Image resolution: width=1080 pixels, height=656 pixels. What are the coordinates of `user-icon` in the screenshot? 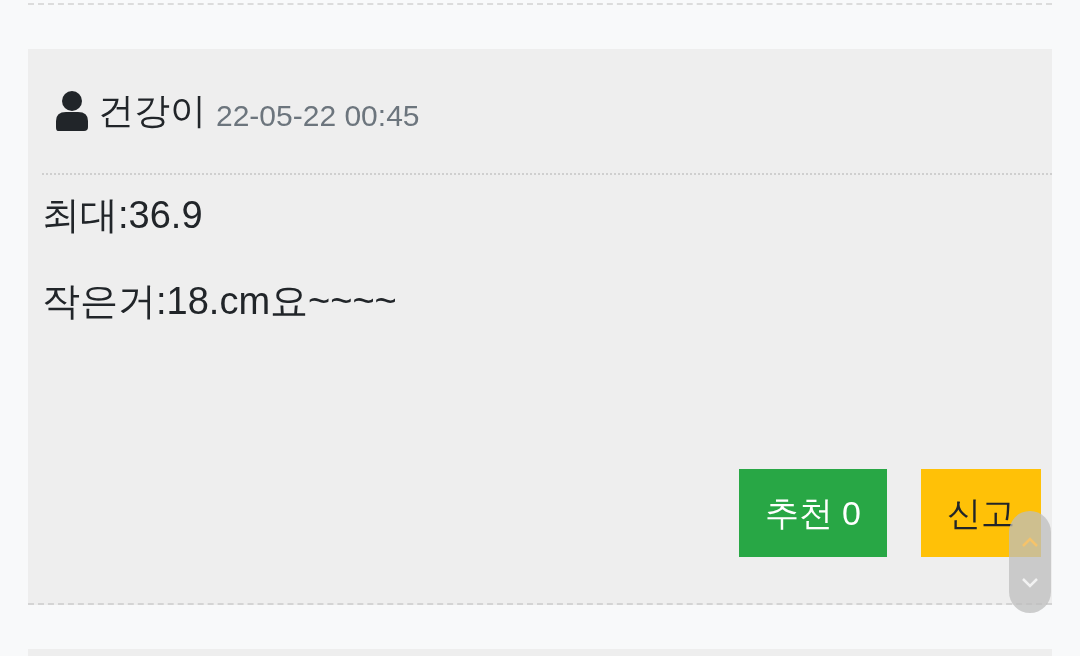 It's located at (72, 111).